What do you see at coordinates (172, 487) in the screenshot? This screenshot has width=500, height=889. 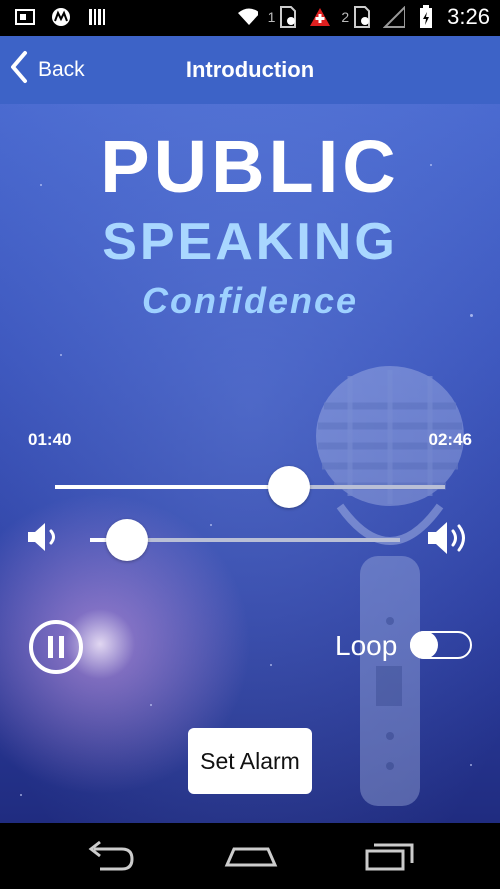 I see `seek-progress` at bounding box center [172, 487].